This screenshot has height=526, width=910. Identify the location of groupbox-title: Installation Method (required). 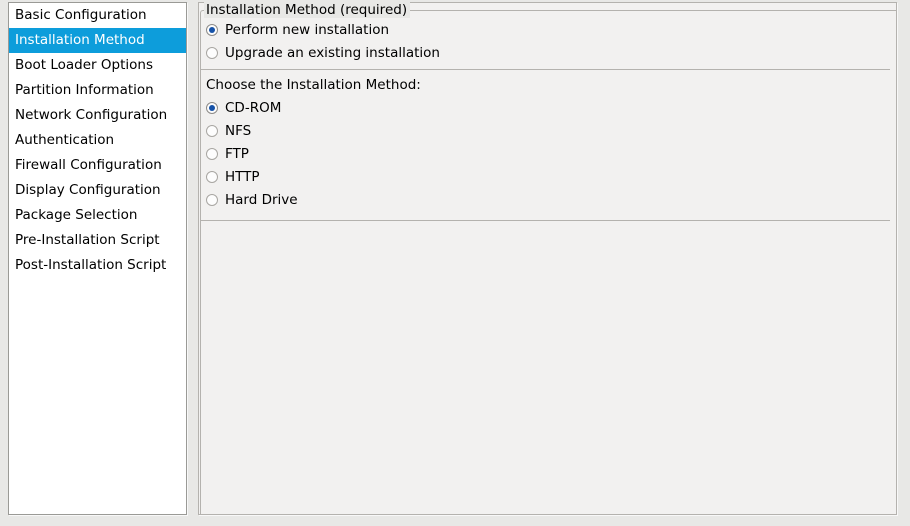
(307, 10).